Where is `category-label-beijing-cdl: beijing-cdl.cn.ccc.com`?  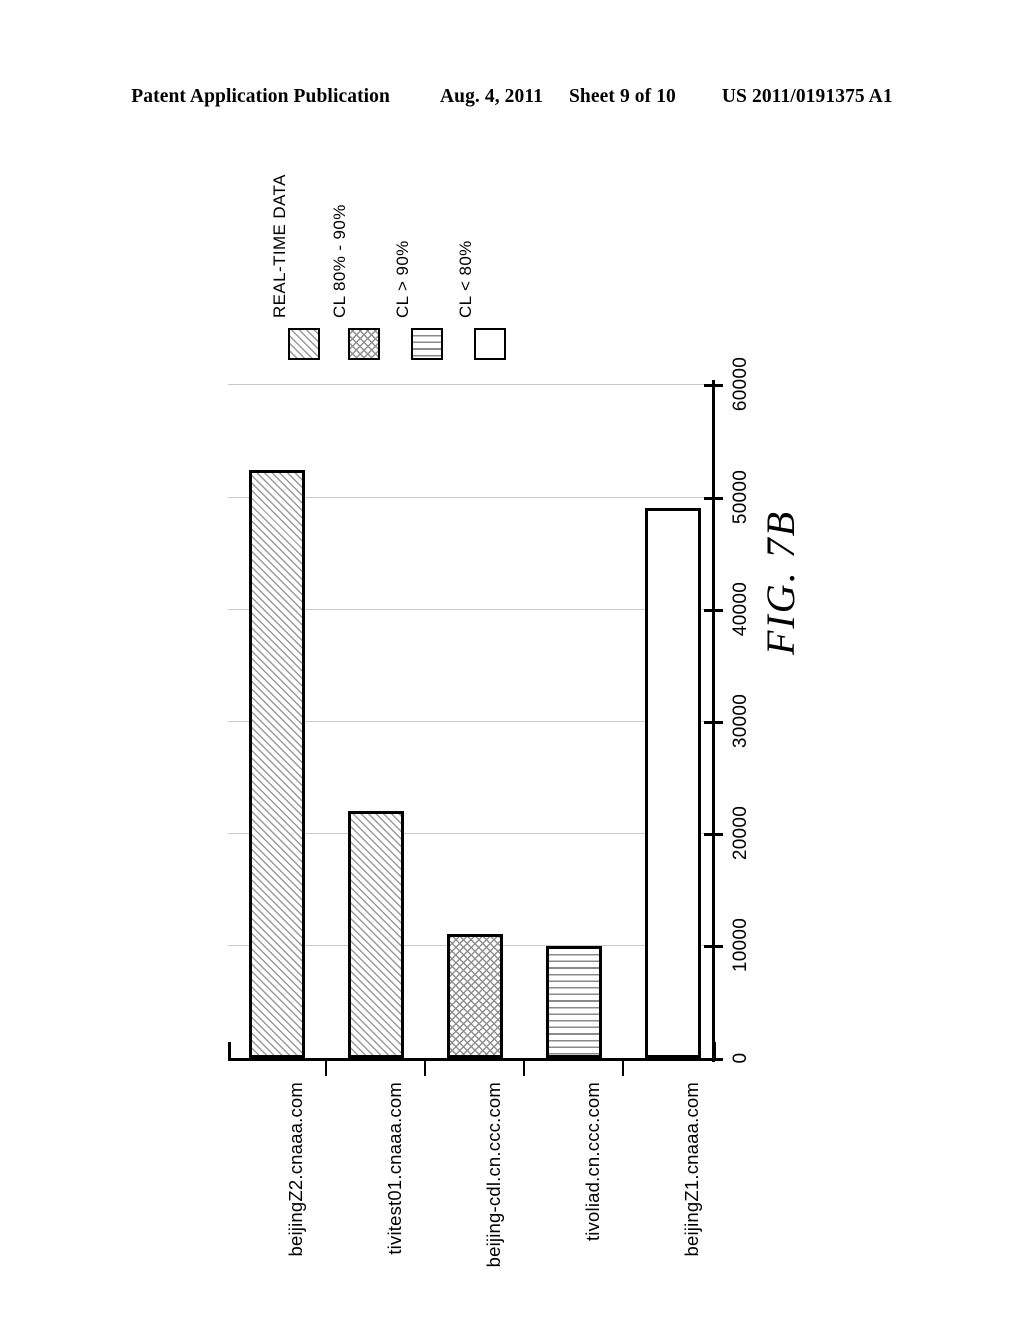
category-label-beijing-cdl: beijing-cdl.cn.ccc.com is located at coordinates (493, 1175).